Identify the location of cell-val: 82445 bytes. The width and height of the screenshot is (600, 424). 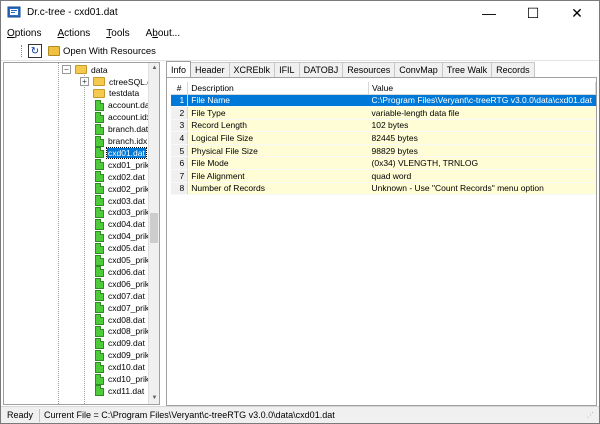
(482, 138).